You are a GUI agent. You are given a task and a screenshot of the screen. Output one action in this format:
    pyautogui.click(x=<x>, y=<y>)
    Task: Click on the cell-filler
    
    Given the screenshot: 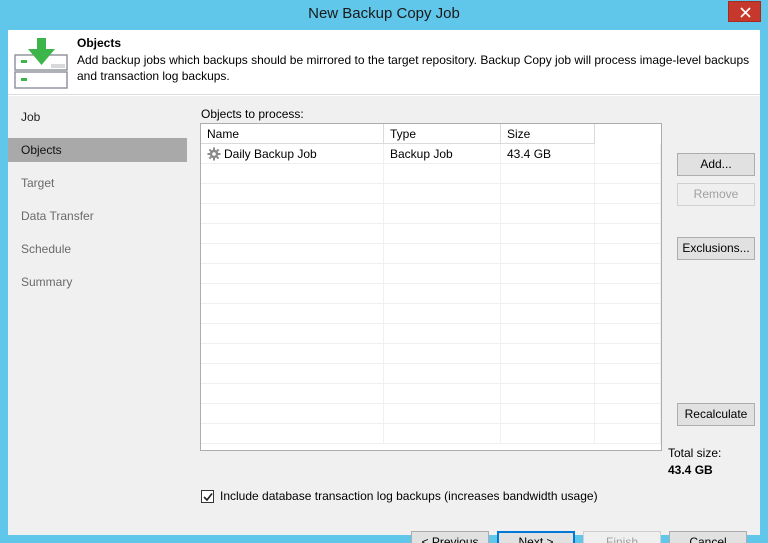 What is the action you would take?
    pyautogui.click(x=628, y=154)
    